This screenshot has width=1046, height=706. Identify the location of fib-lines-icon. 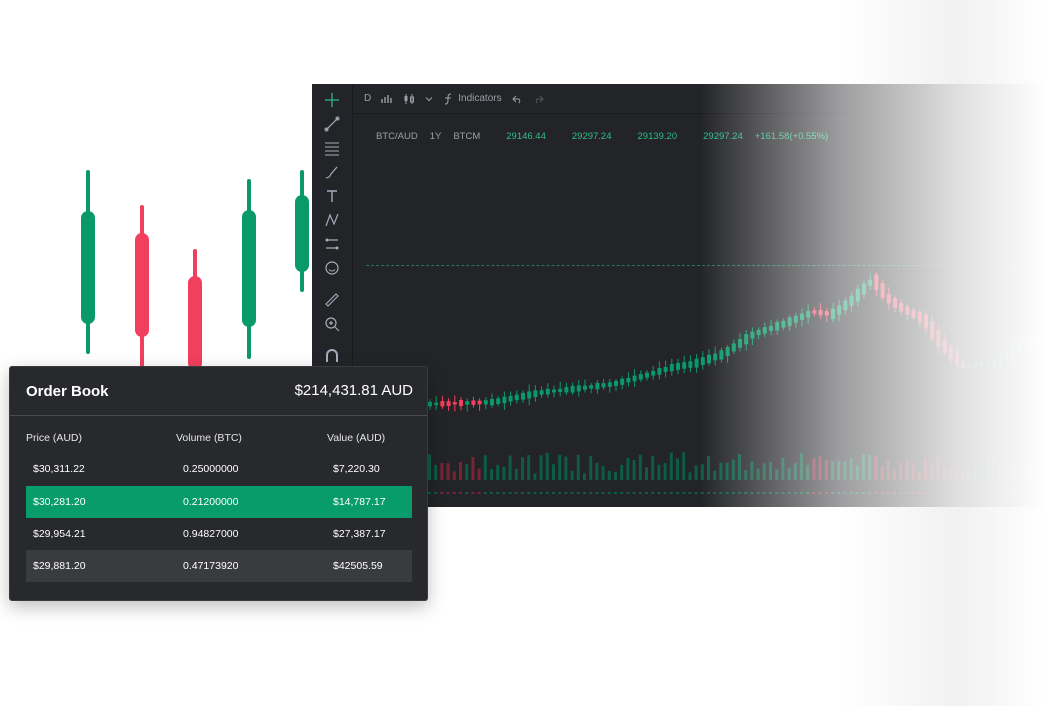
(332, 148).